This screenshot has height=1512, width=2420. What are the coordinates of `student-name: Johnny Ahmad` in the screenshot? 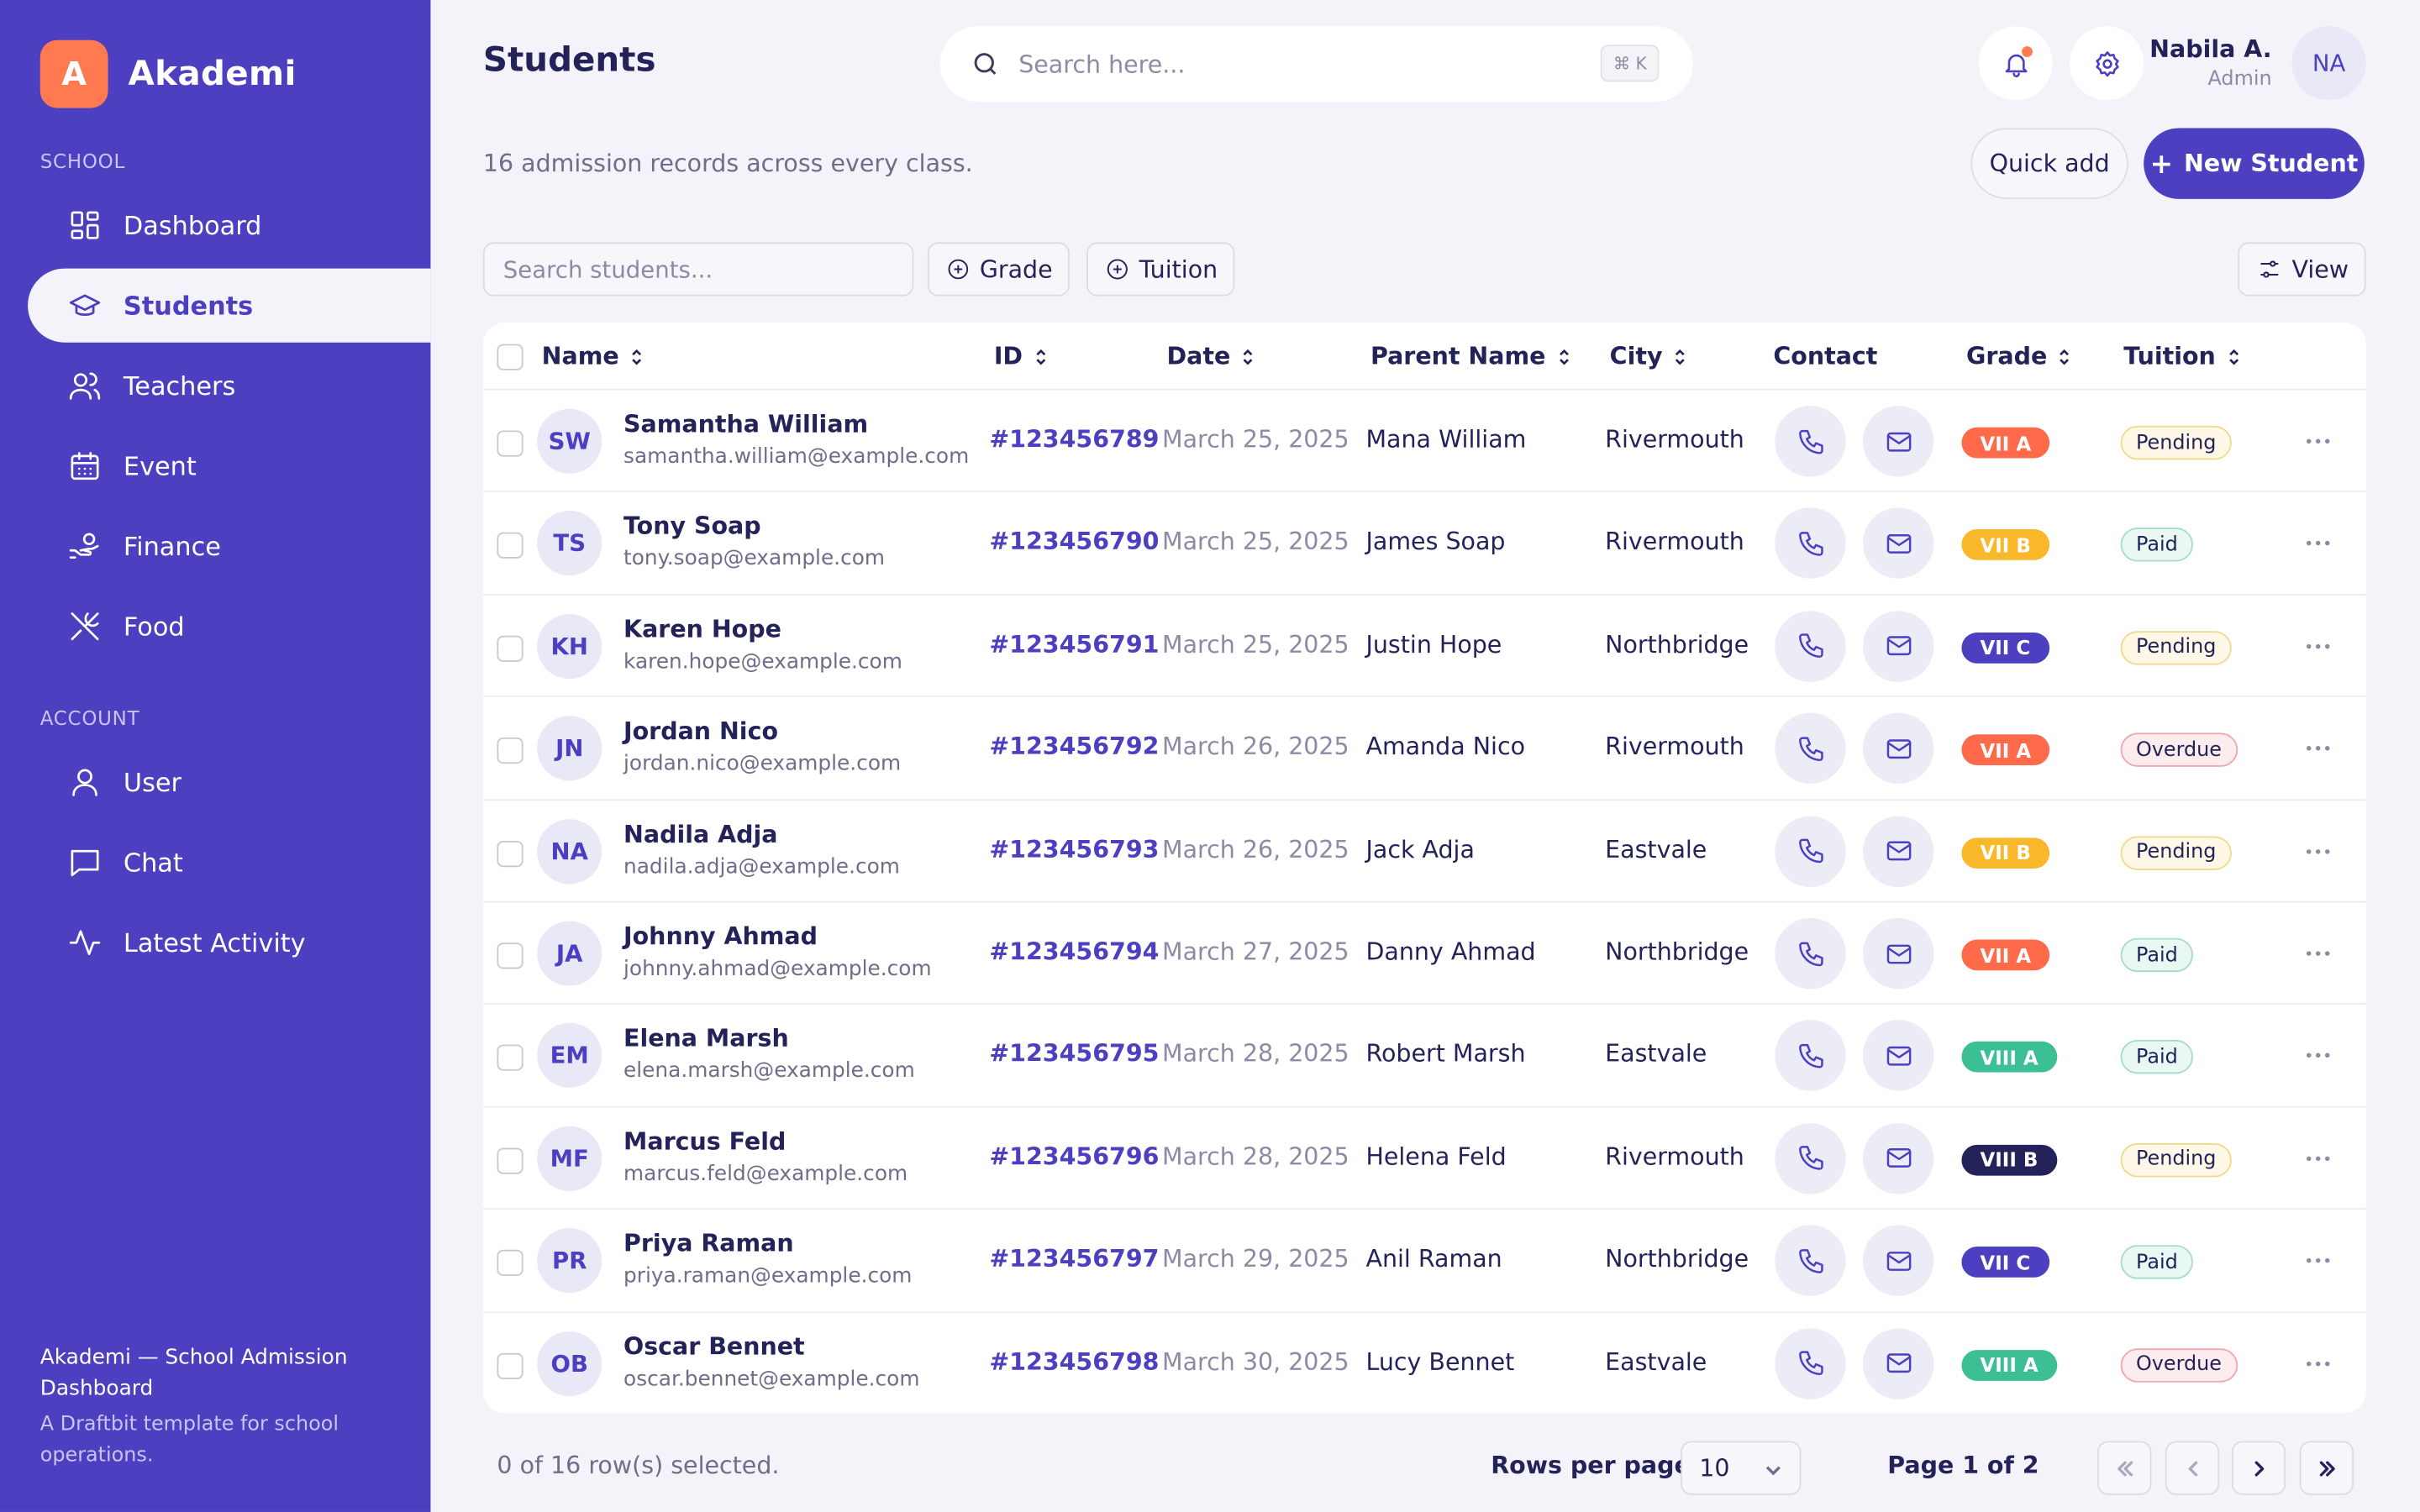 It's located at (720, 936).